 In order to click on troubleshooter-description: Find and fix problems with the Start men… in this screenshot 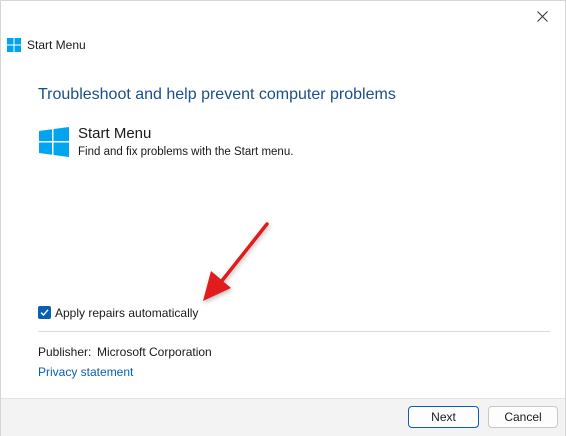, I will do `click(186, 152)`.